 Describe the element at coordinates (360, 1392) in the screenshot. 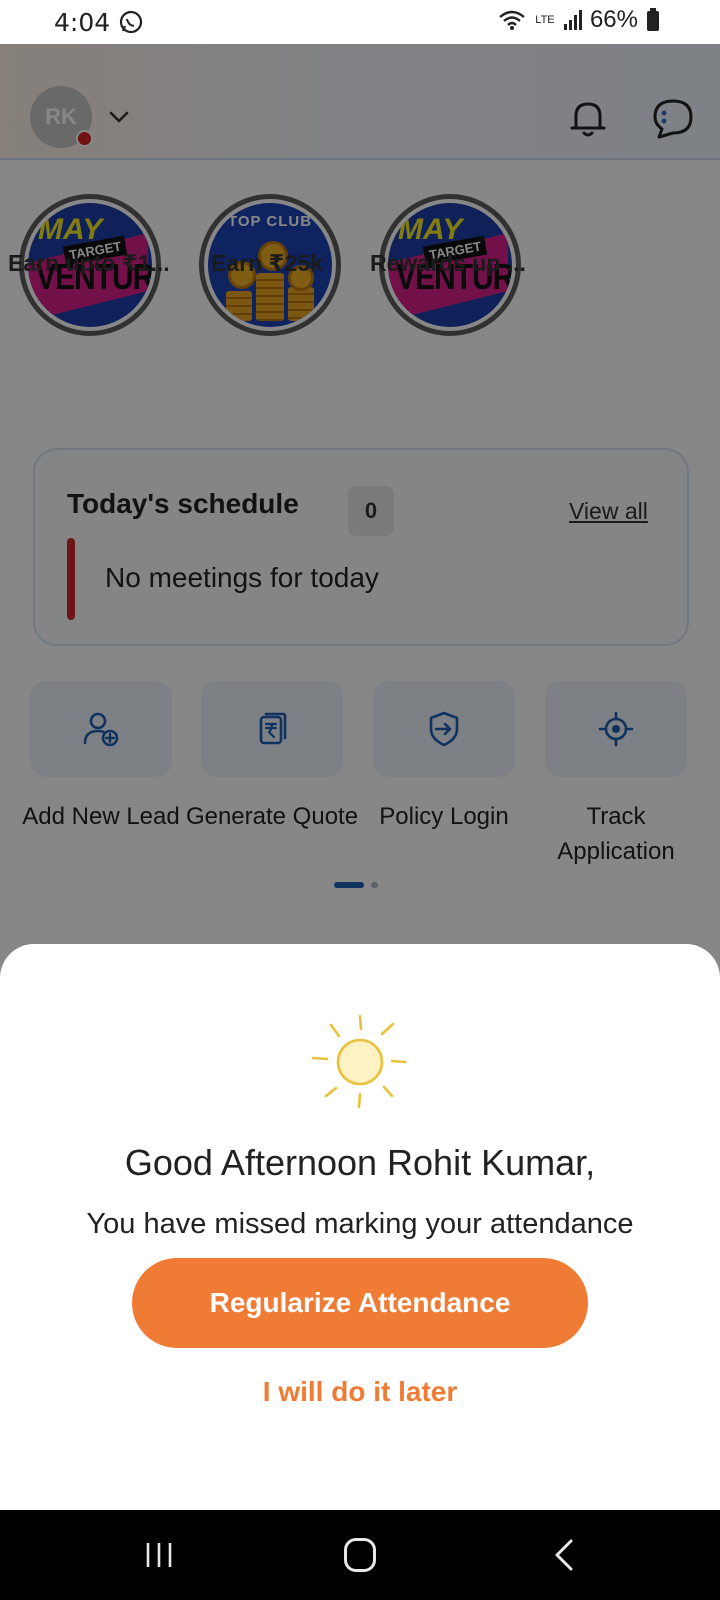

I see `do-it-later-link: I will do it later` at that location.